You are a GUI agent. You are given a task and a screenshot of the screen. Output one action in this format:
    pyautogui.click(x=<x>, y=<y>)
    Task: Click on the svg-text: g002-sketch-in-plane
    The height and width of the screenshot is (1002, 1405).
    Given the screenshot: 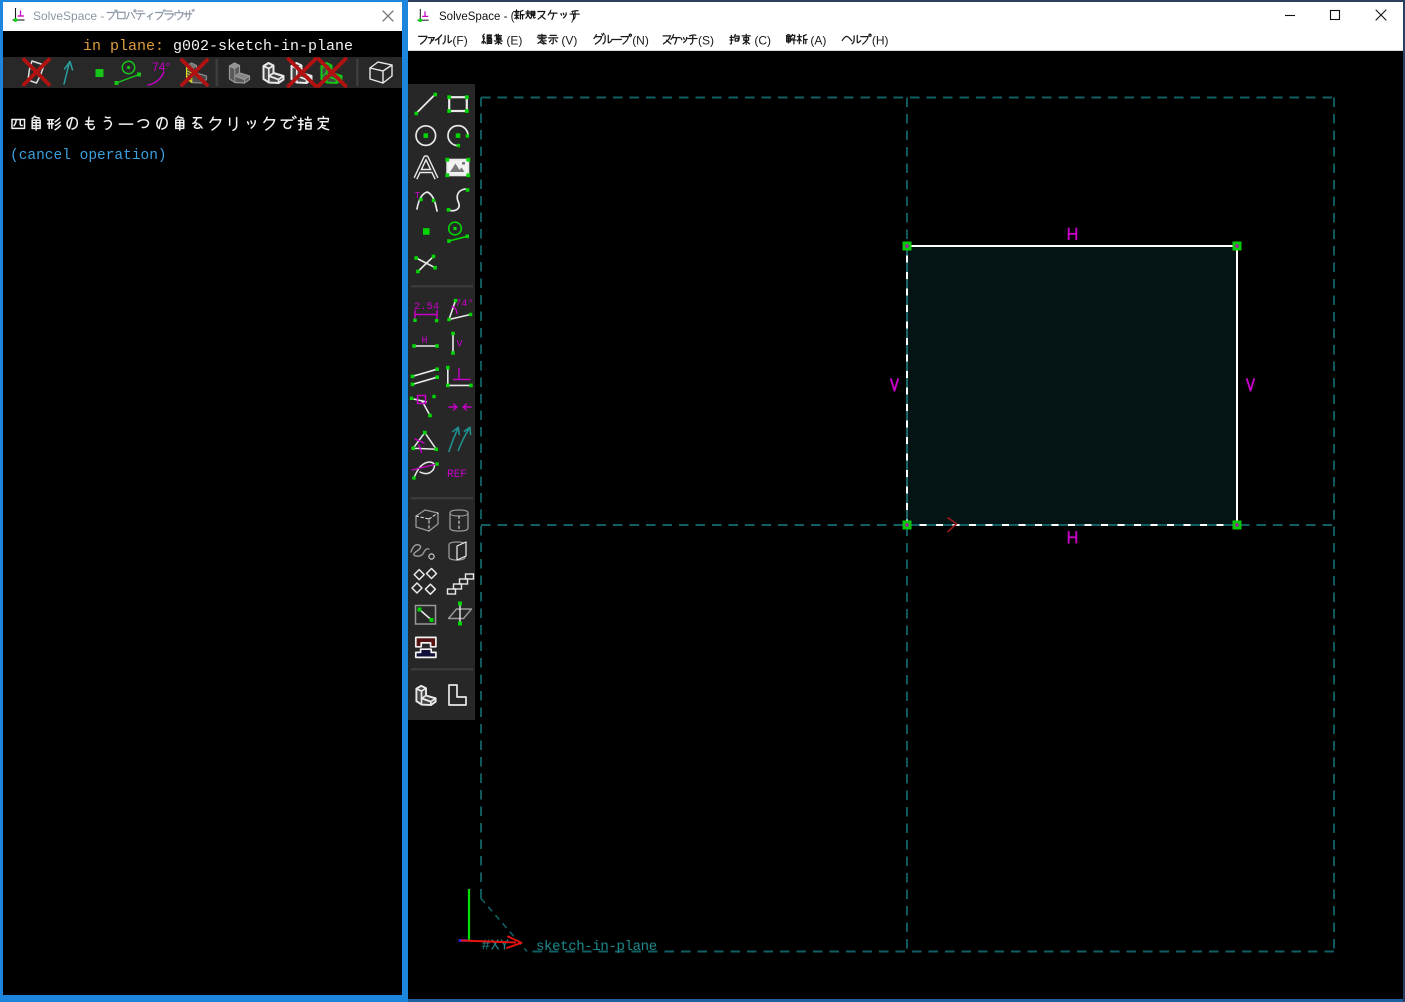 What is the action you would take?
    pyautogui.click(x=263, y=46)
    